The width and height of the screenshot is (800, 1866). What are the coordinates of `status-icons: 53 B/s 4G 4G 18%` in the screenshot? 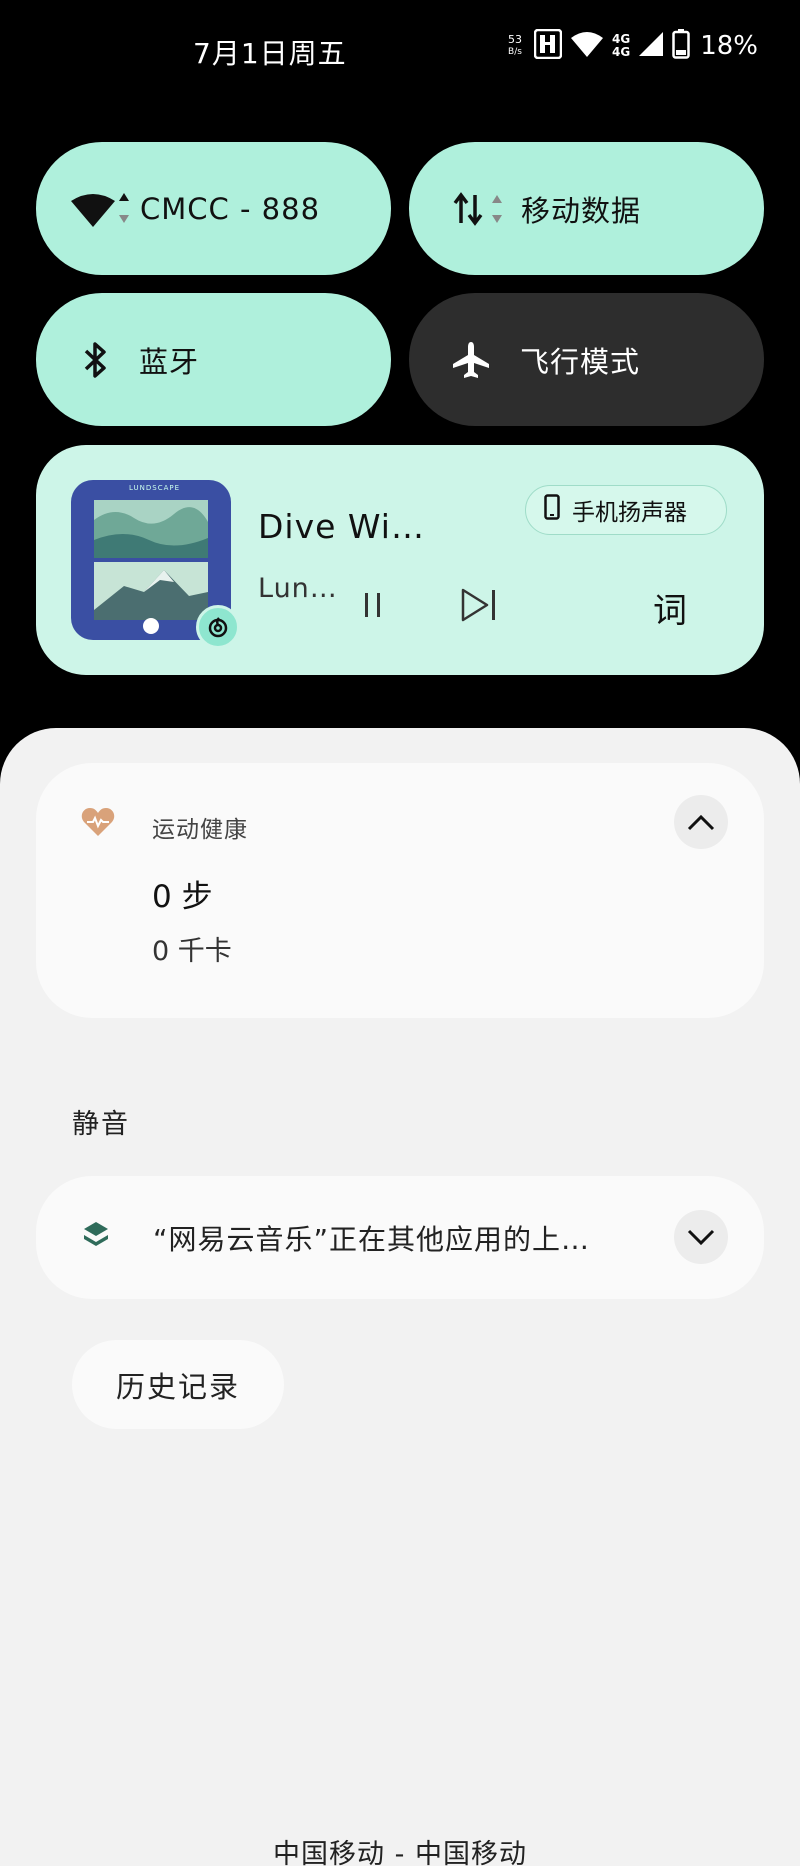 It's located at (631, 46).